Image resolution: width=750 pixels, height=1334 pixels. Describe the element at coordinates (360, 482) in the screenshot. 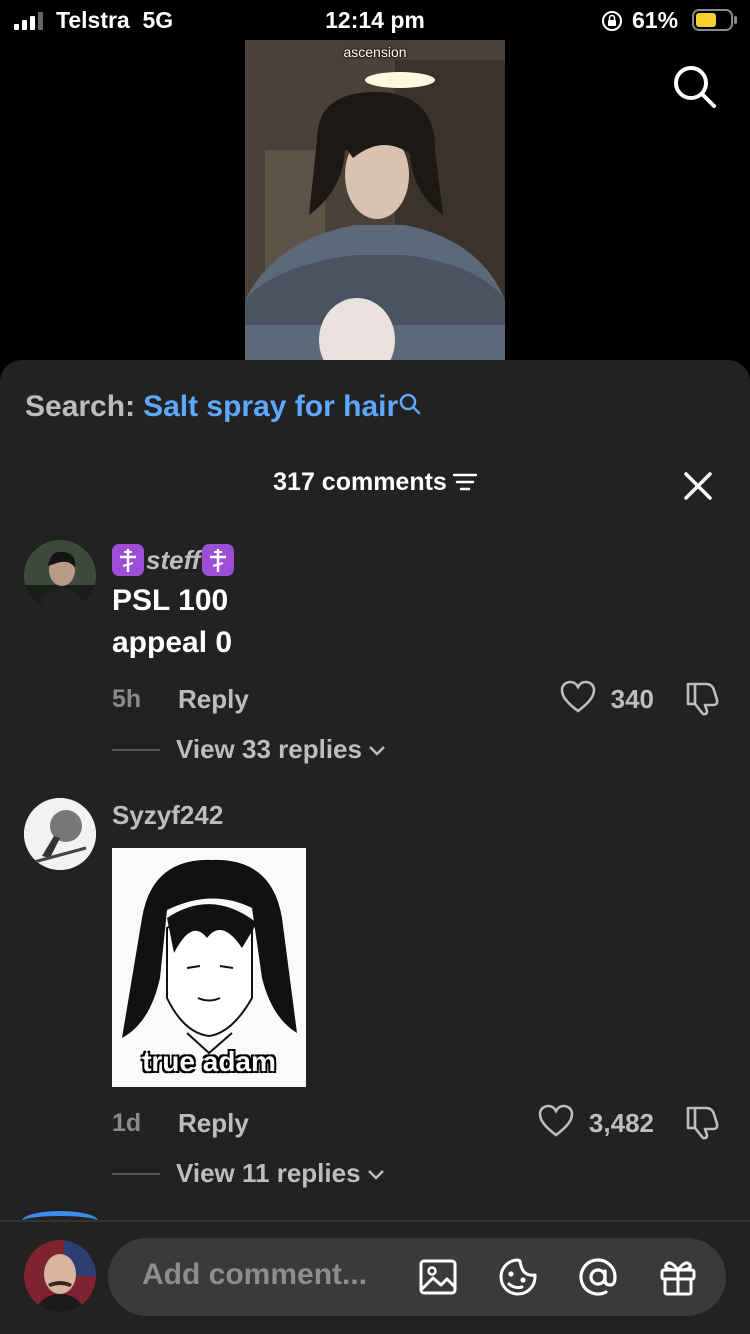

I see `comment-count: 317 comments` at that location.